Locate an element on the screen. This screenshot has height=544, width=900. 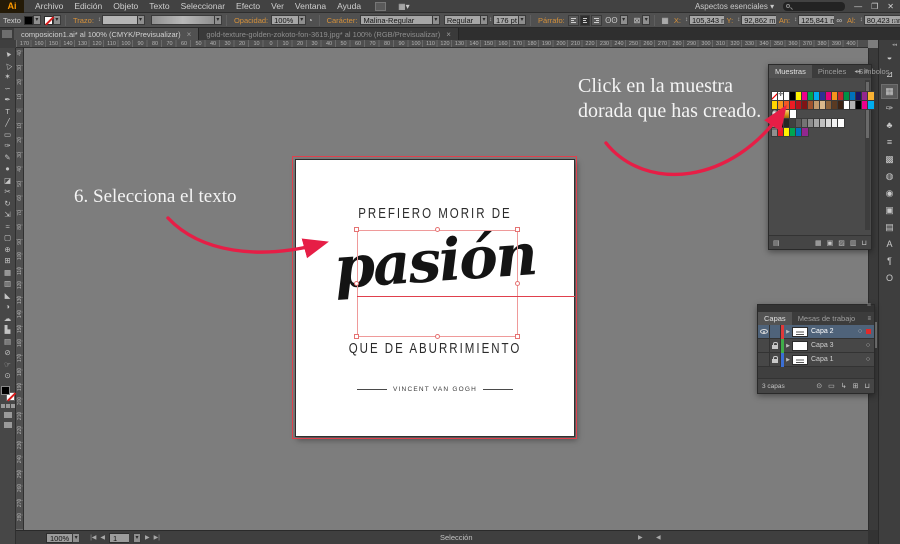
scale-tool: ⇲ is located at coordinates (8, 215).